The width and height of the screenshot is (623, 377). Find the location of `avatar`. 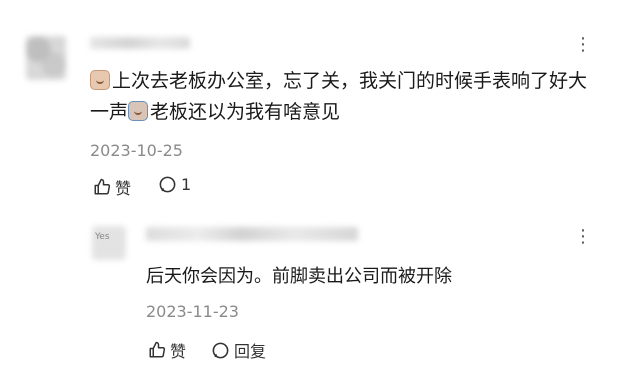

avatar is located at coordinates (46, 58).